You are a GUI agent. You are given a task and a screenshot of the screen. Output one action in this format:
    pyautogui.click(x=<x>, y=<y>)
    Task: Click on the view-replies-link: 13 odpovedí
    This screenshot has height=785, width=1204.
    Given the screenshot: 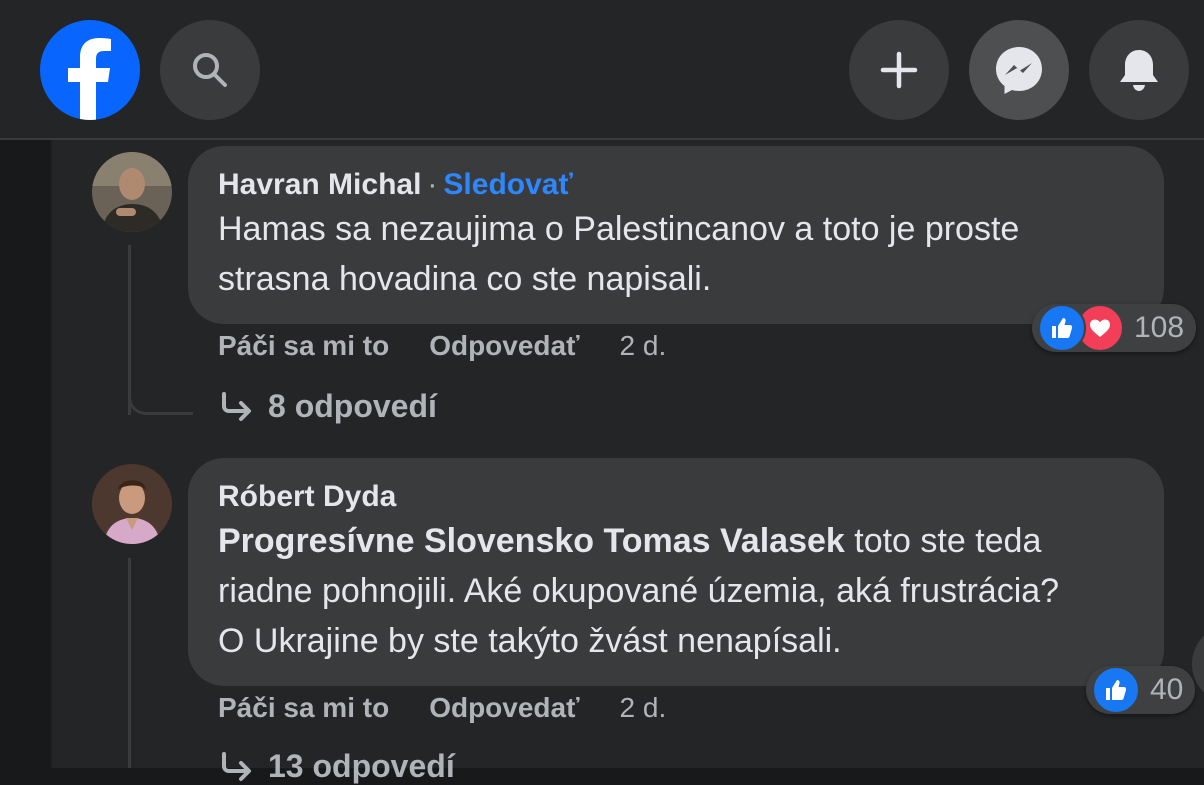 What is the action you would take?
    pyautogui.click(x=337, y=766)
    